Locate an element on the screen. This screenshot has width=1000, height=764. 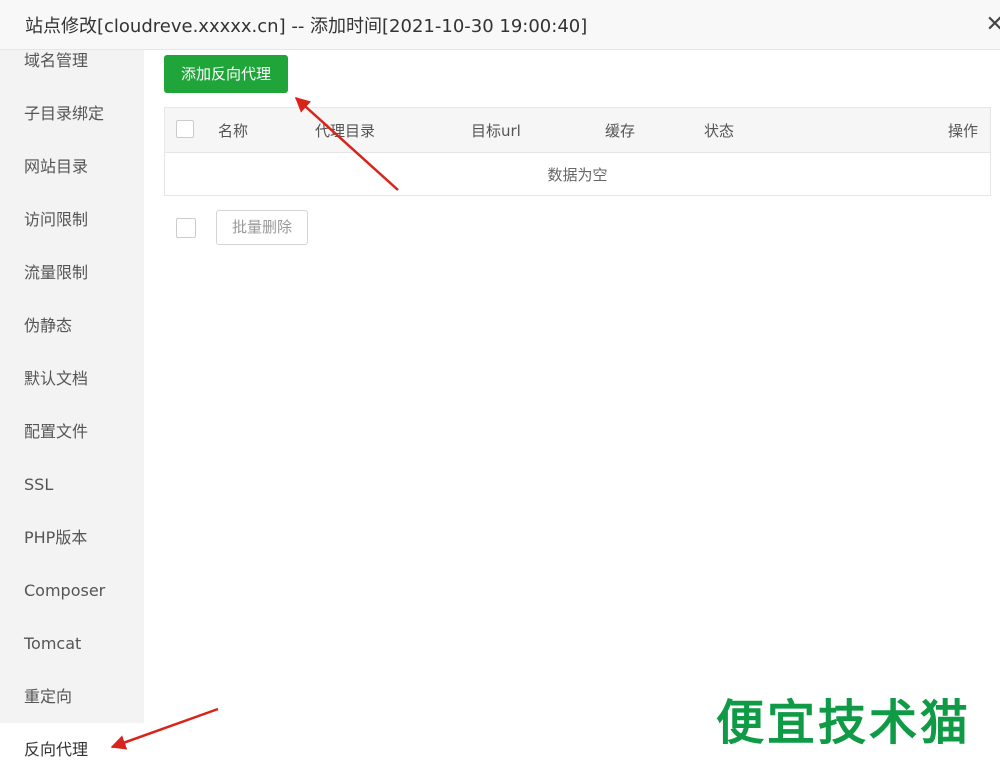
annotation-arrow-sidebar is located at coordinates (164, 728).